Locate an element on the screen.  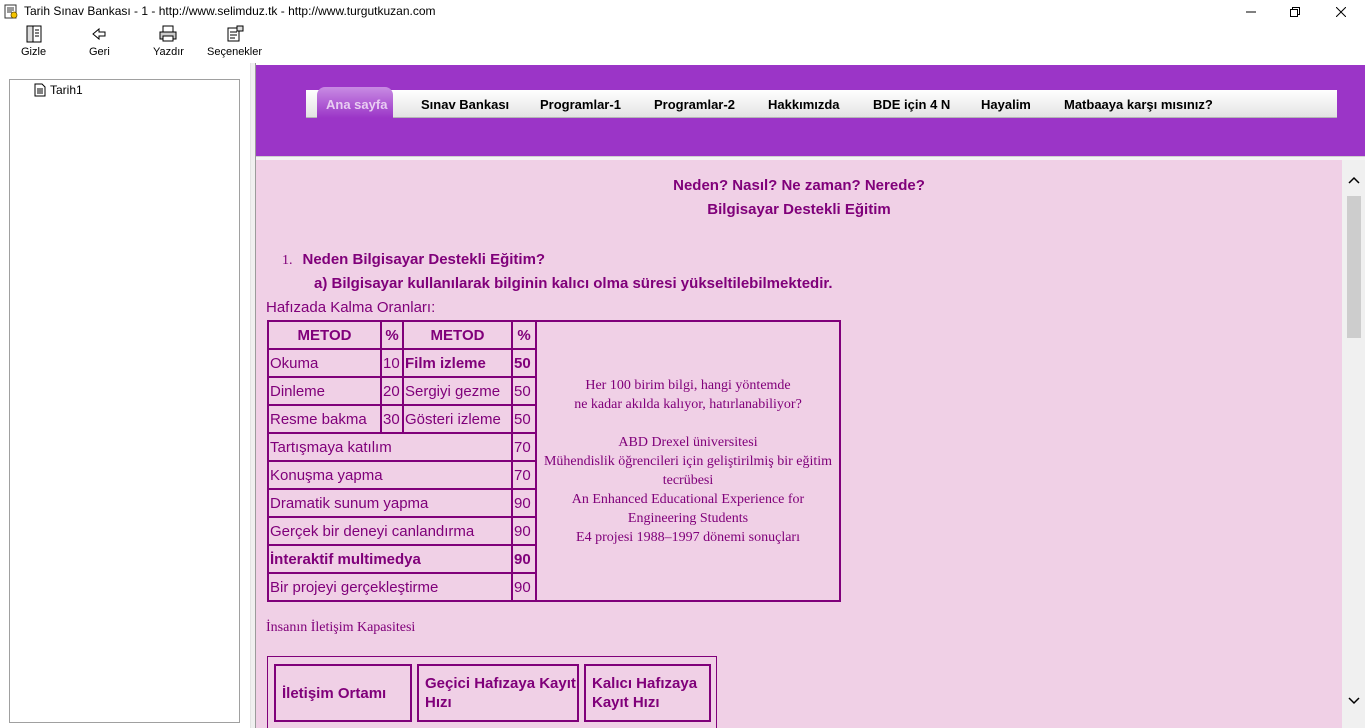
restore-button is located at coordinates (1295, 11).